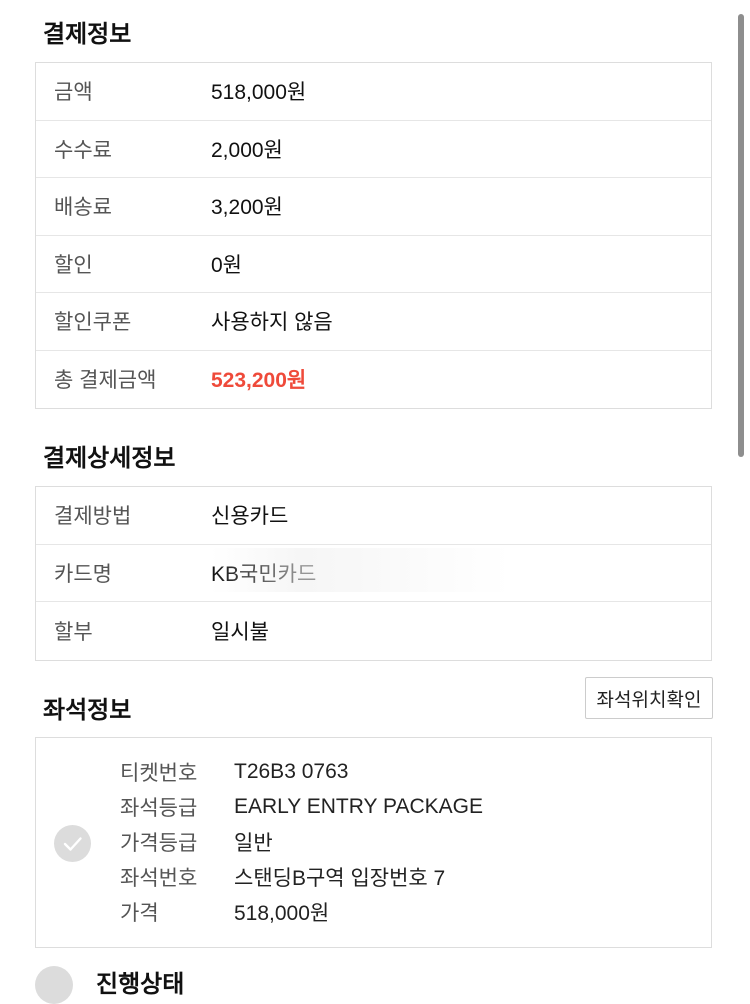 The height and width of the screenshot is (1004, 750). What do you see at coordinates (73, 632) in the screenshot?
I see `row-label: 할부` at bounding box center [73, 632].